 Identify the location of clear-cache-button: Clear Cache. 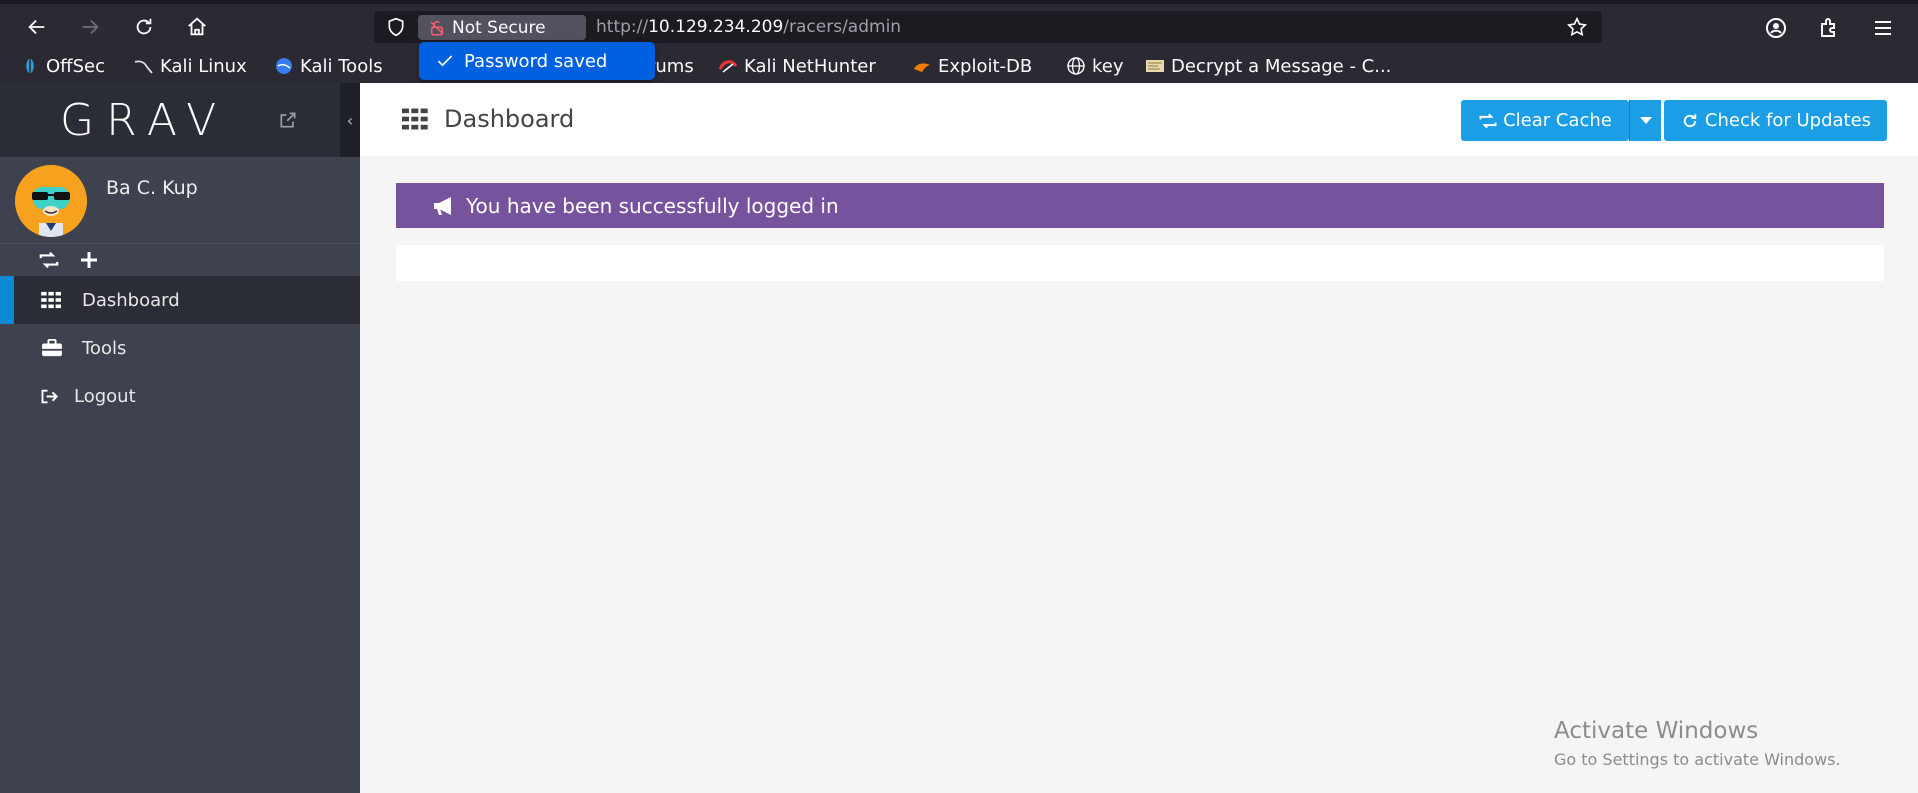
(1545, 120).